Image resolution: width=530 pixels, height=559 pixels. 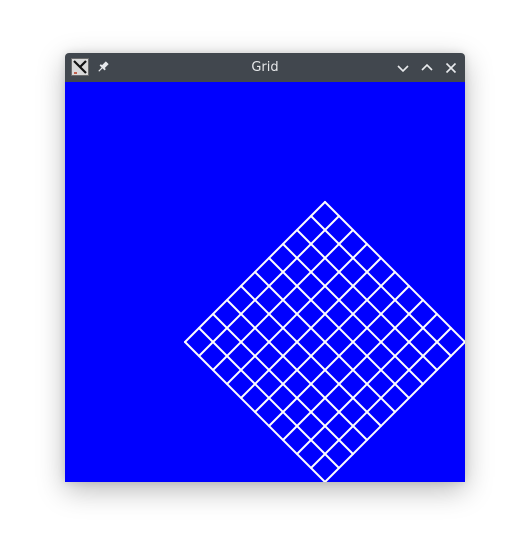 I want to click on chevron-down-icon, so click(x=403, y=69).